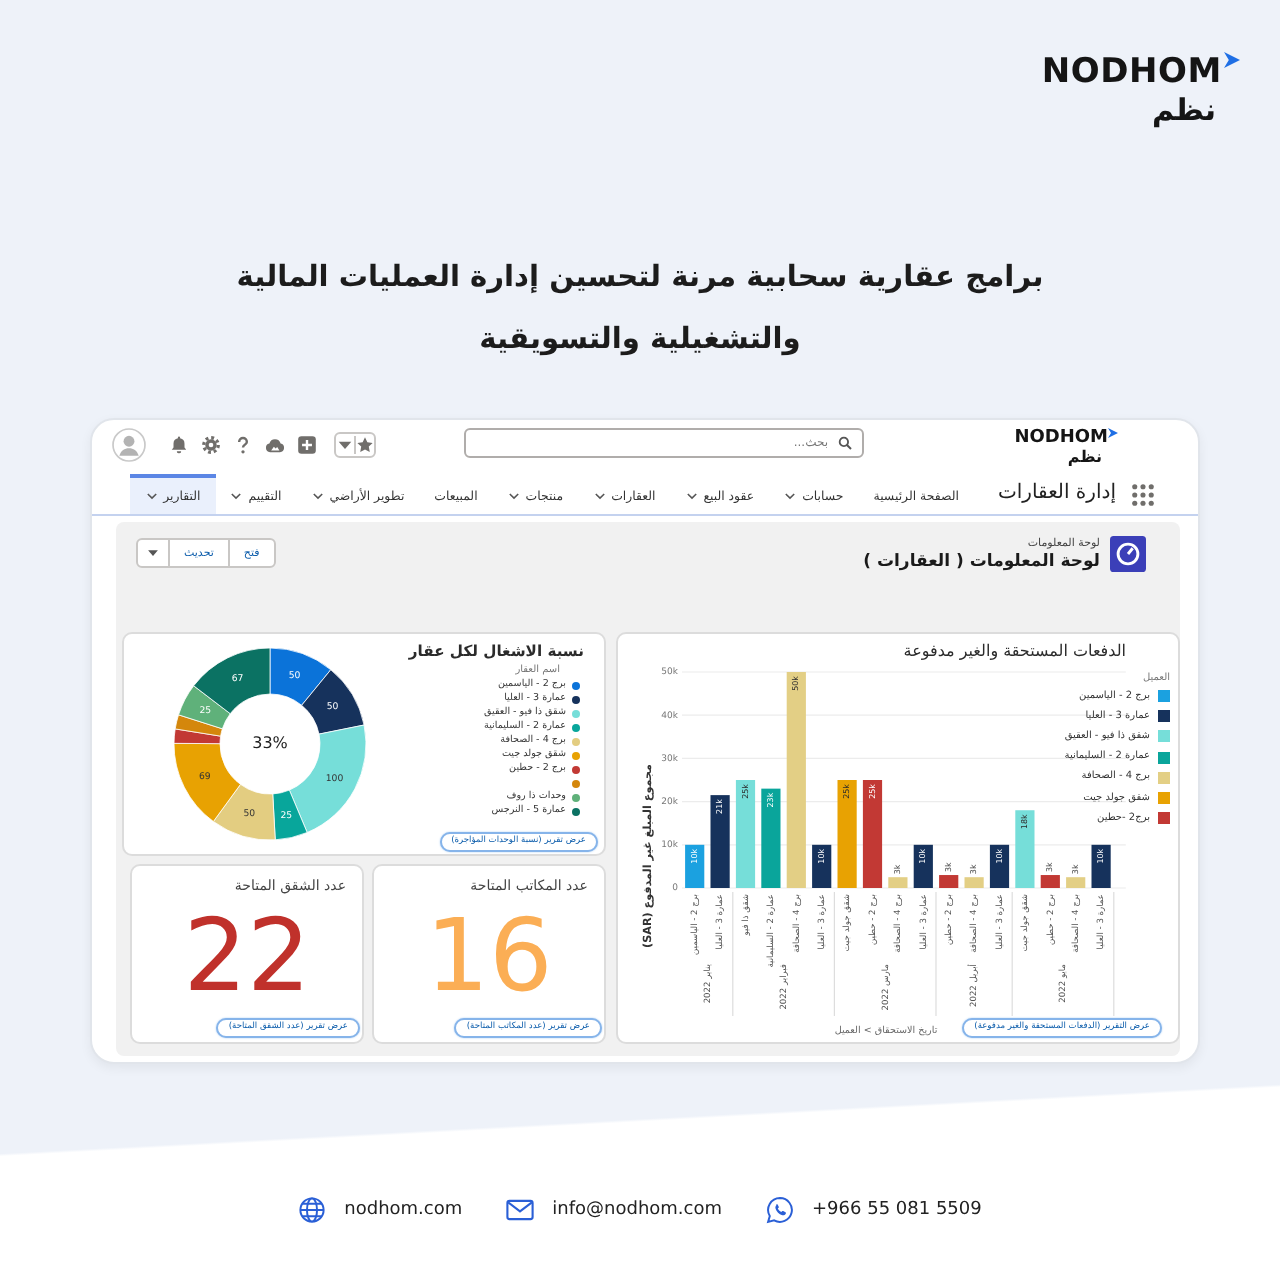 This screenshot has height=1280, width=1280. Describe the element at coordinates (637, 1210) in the screenshot. I see `contact-text: info@nodhom.com` at that location.